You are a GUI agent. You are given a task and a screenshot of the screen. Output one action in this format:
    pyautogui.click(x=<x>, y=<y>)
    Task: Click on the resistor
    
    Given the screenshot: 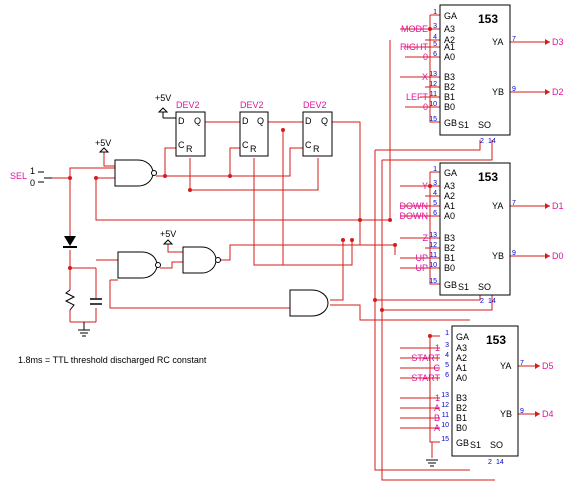 What is the action you would take?
    pyautogui.click(x=70, y=300)
    